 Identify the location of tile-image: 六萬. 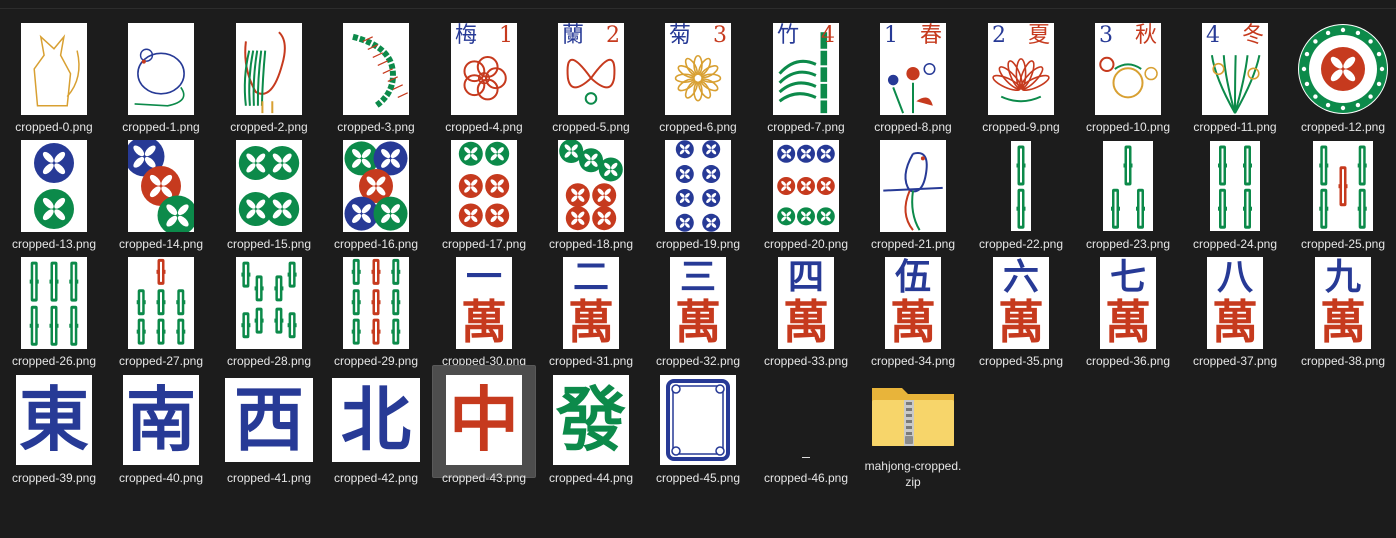
(1021, 303).